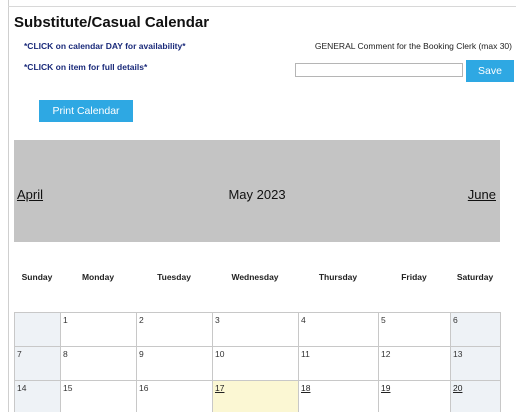 The image size is (516, 412). Describe the element at coordinates (383, 320) in the screenshot. I see `day-number: 5` at that location.